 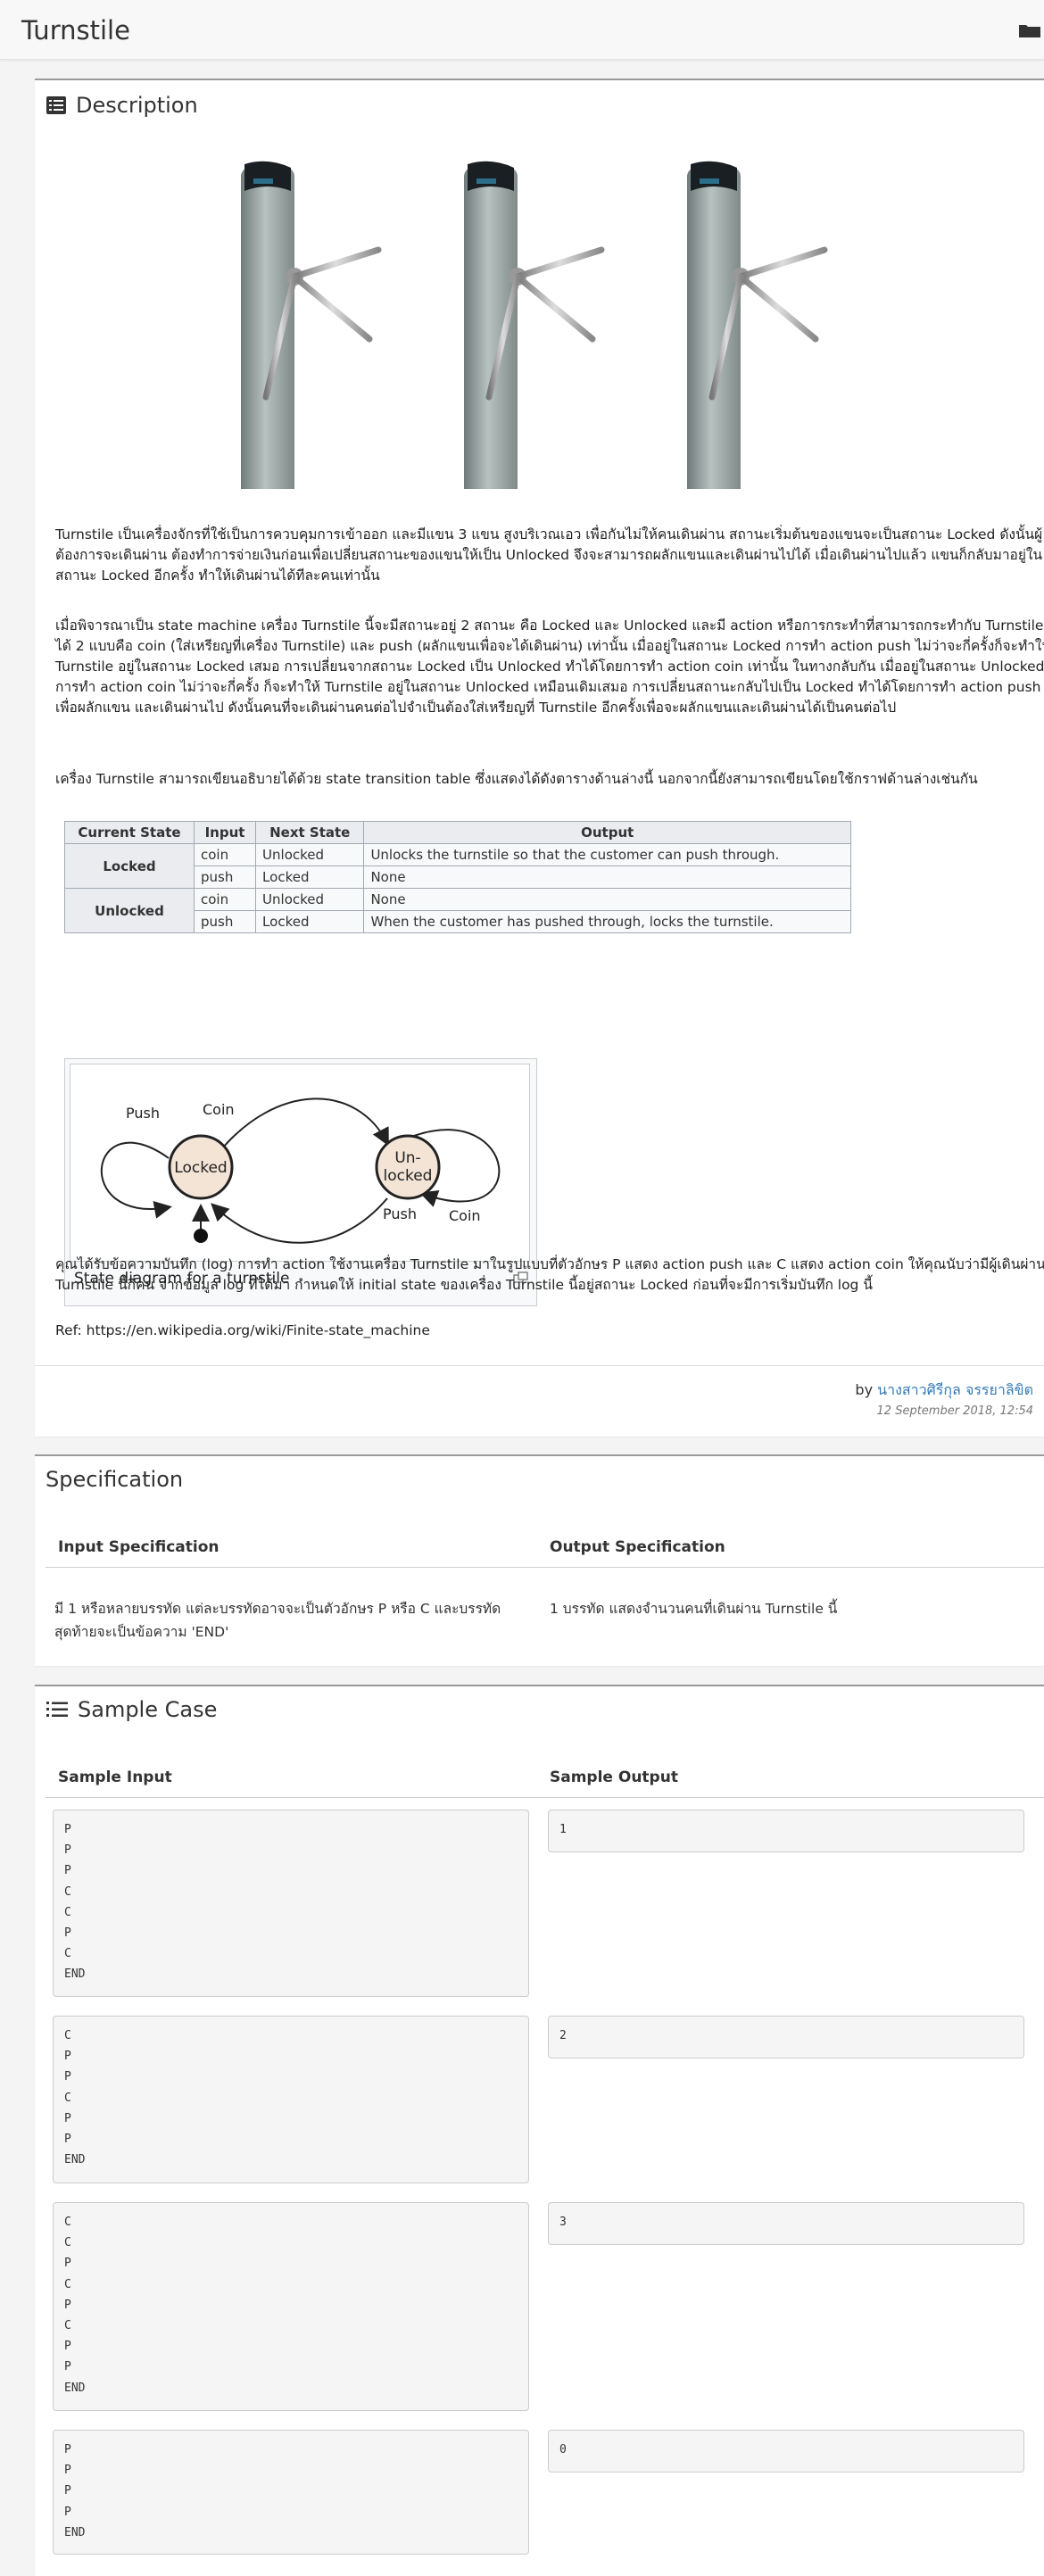 I want to click on initial-dot, so click(x=201, y=1236).